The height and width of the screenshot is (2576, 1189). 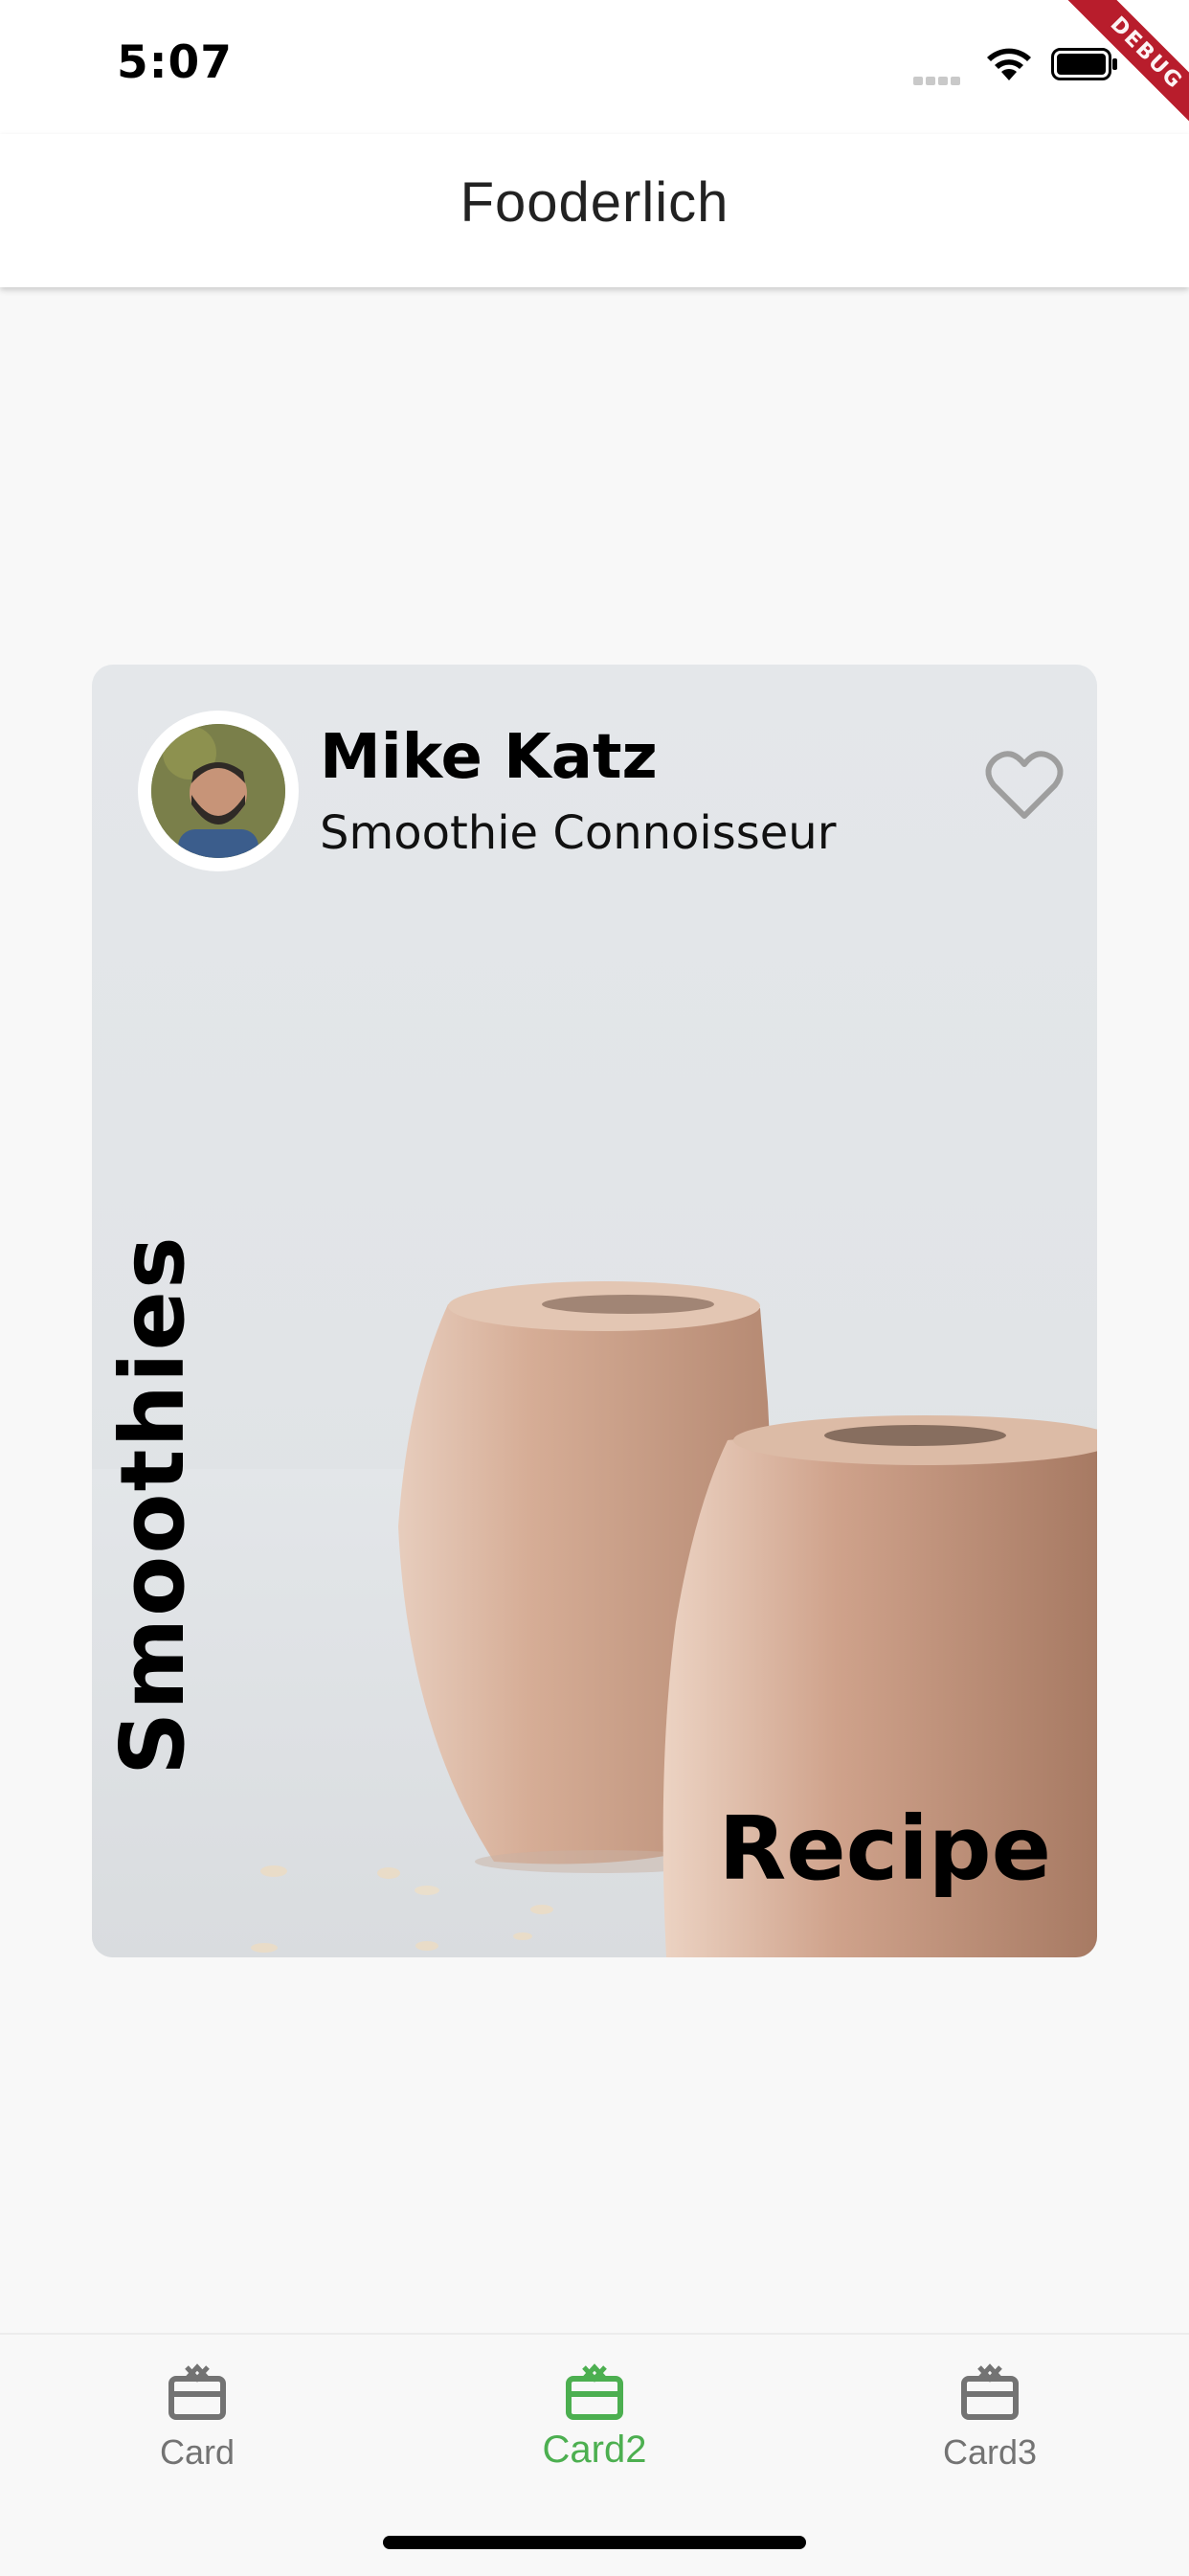 I want to click on card-vertical-title: Smoothies, so click(x=152, y=1504).